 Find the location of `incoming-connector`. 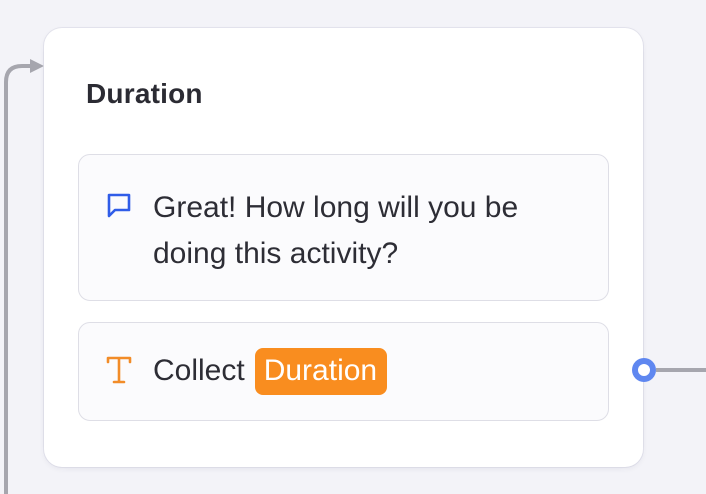

incoming-connector is located at coordinates (20, 279).